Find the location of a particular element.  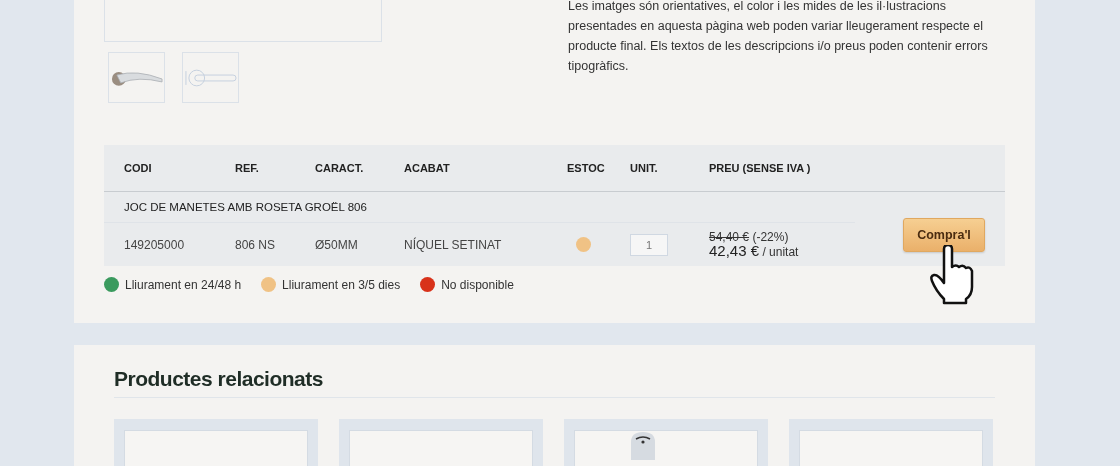

table-cell-text: 806 NS is located at coordinates (256, 244).